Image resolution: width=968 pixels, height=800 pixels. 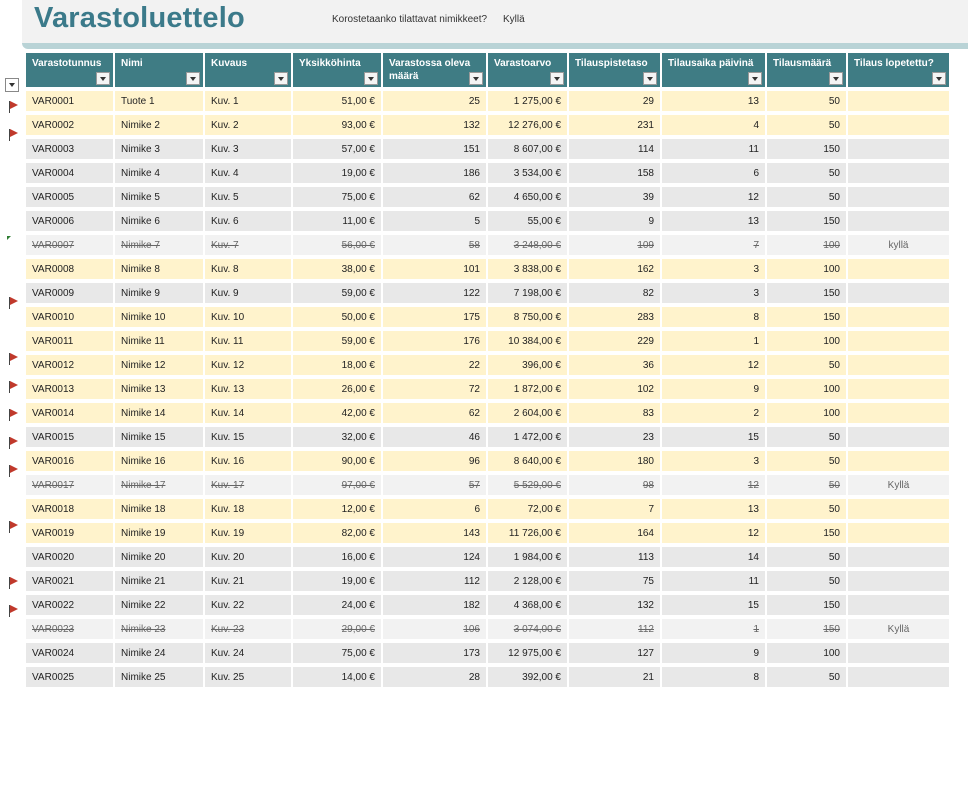 I want to click on col-description-cell: Kuv. 25, so click(x=248, y=679).